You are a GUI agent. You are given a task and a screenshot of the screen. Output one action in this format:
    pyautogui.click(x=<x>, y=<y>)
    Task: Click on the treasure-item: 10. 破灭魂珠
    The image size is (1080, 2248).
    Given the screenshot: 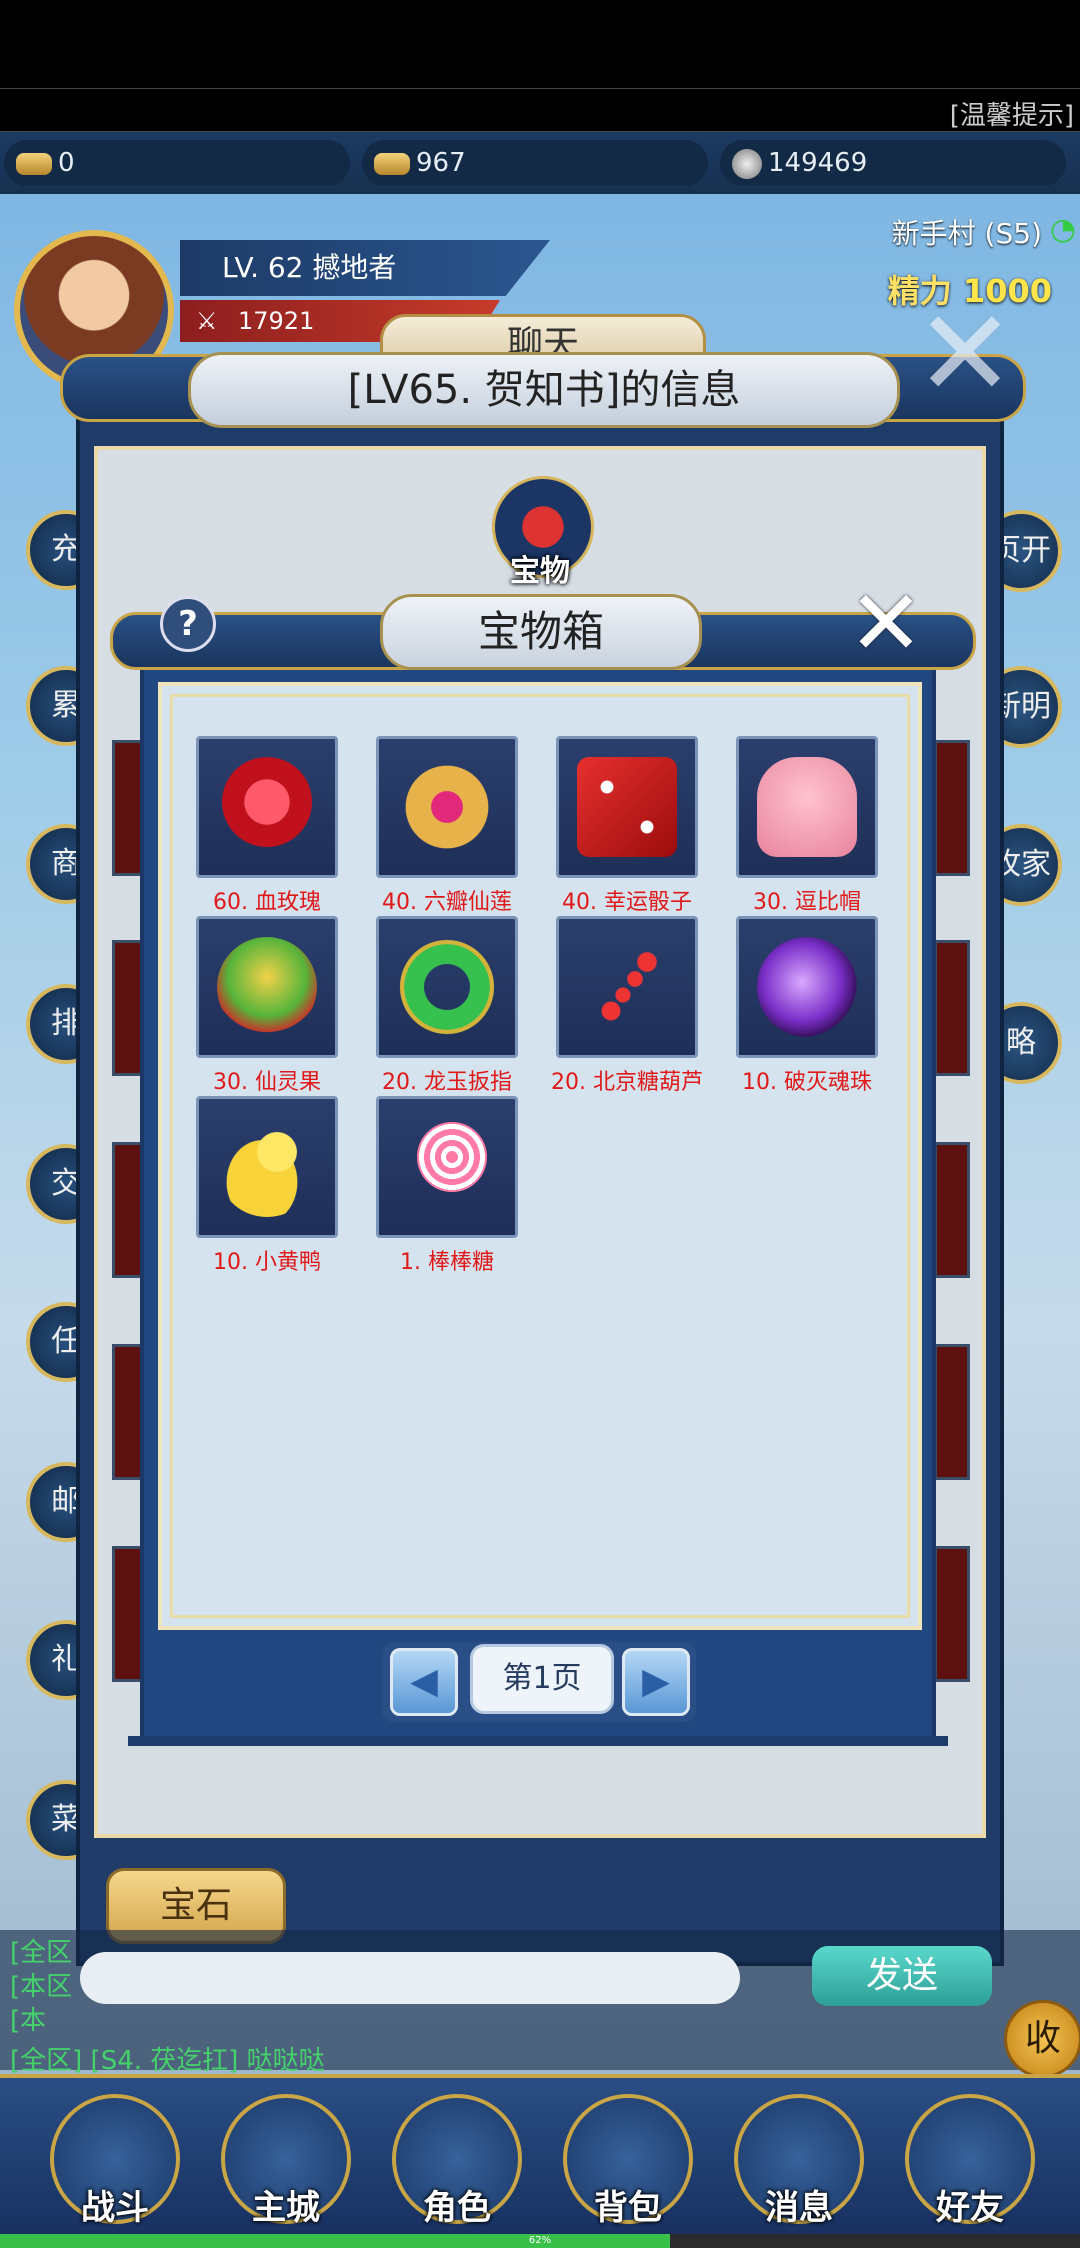 What is the action you would take?
    pyautogui.click(x=807, y=1006)
    